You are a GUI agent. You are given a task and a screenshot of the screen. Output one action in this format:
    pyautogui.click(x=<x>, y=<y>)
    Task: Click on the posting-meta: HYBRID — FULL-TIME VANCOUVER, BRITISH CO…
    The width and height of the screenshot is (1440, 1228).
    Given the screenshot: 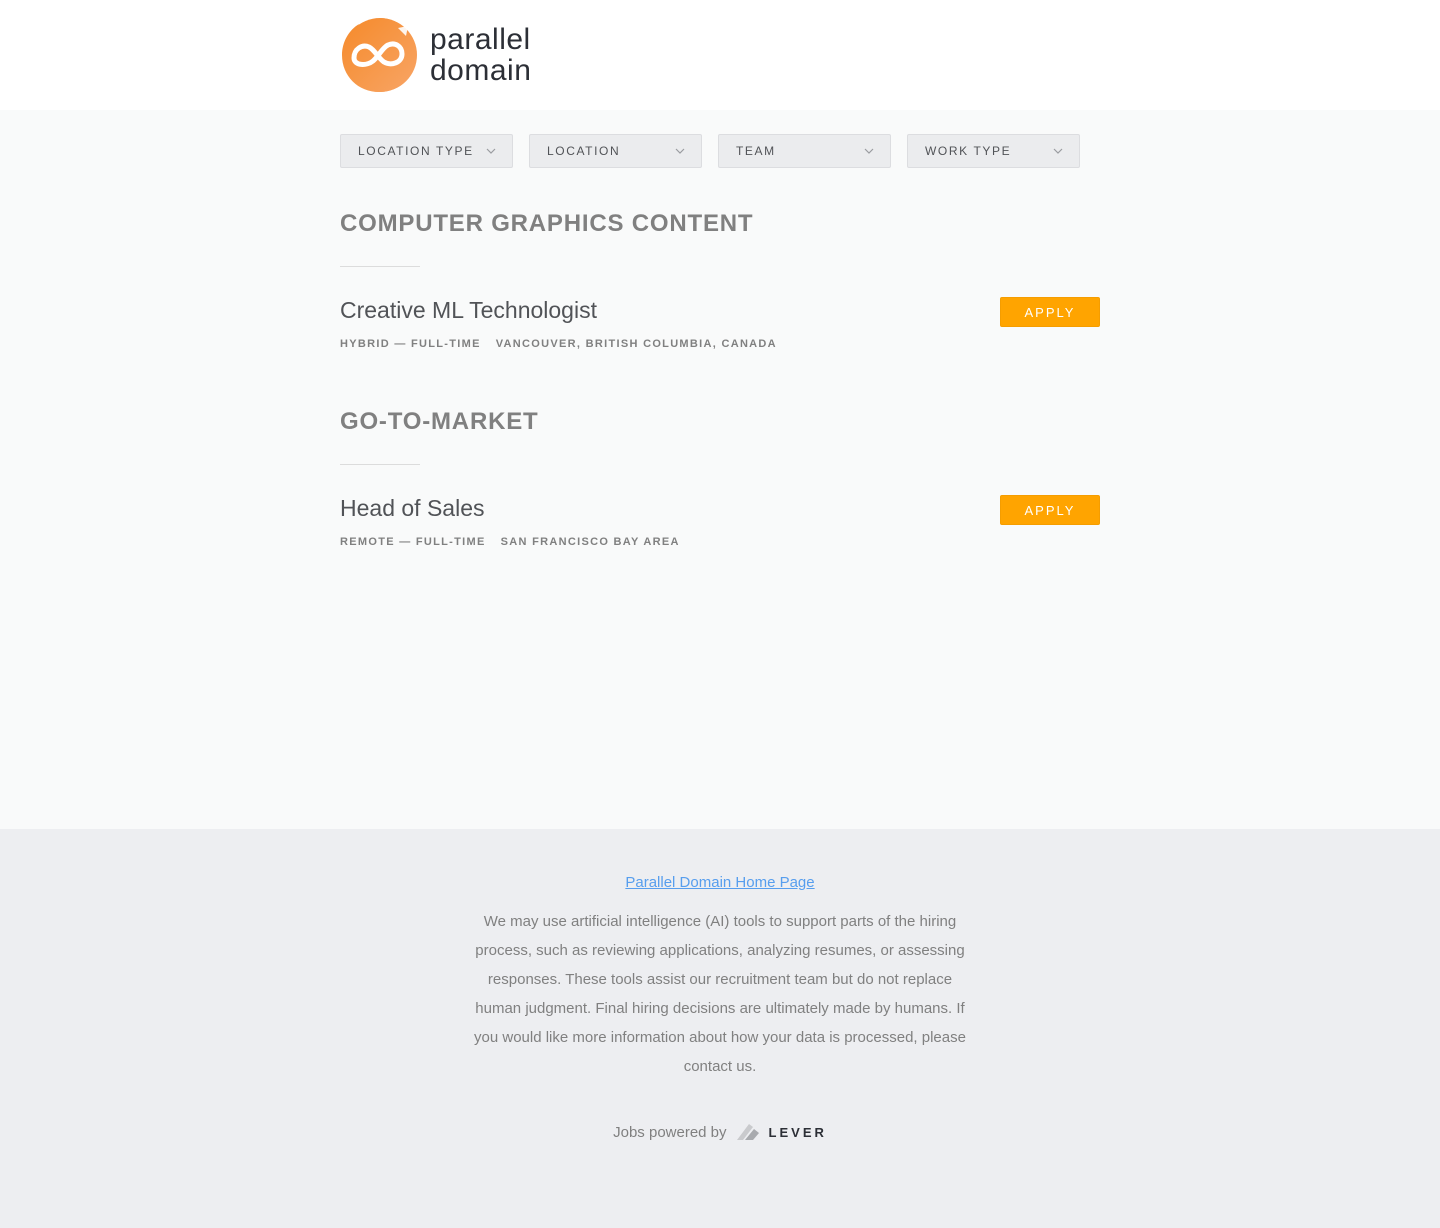 What is the action you would take?
    pyautogui.click(x=720, y=344)
    